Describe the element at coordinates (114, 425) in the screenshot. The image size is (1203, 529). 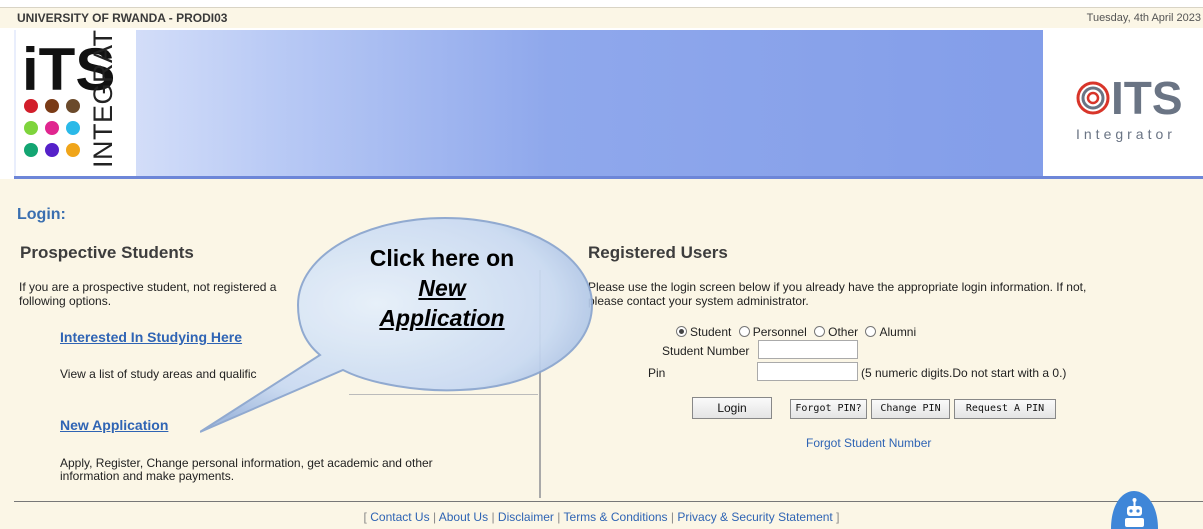
I see `new-application-link: New Application` at that location.